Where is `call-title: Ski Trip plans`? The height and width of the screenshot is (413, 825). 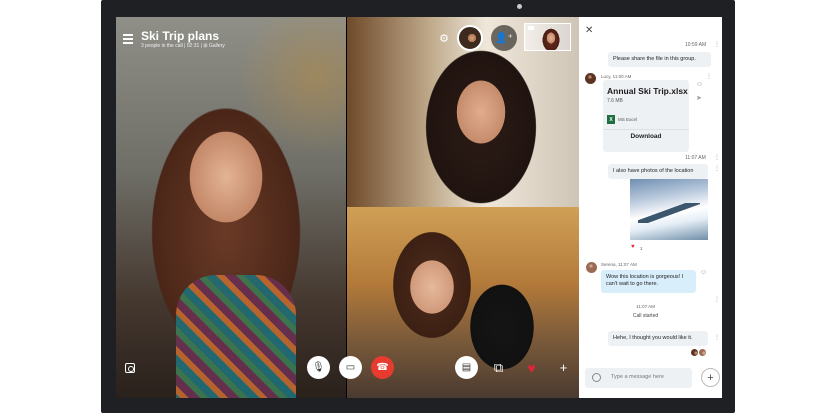 call-title: Ski Trip plans is located at coordinates (180, 36).